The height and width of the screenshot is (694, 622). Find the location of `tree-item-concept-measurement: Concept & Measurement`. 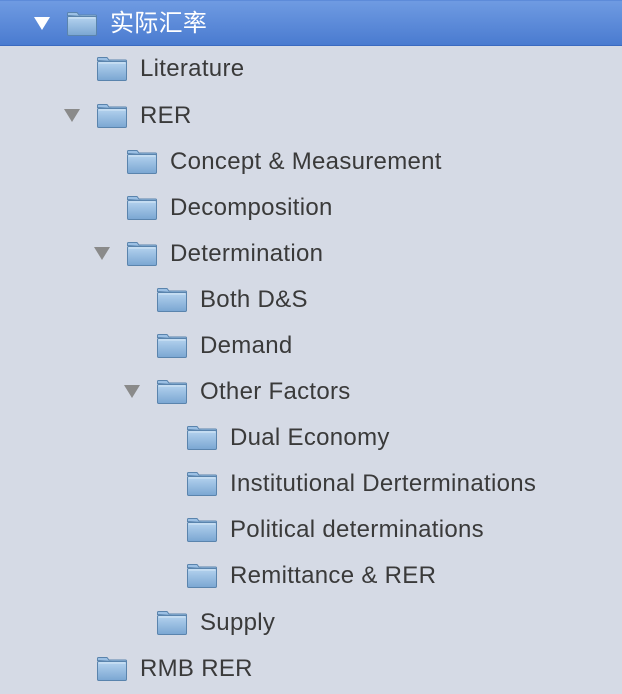

tree-item-concept-measurement: Concept & Measurement is located at coordinates (311, 162).